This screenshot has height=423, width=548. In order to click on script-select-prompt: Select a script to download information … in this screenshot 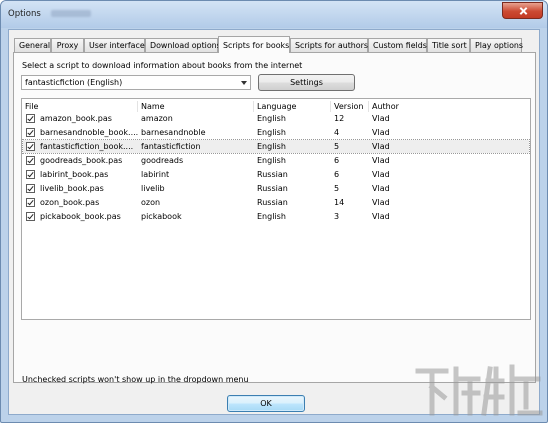, I will do `click(162, 65)`.